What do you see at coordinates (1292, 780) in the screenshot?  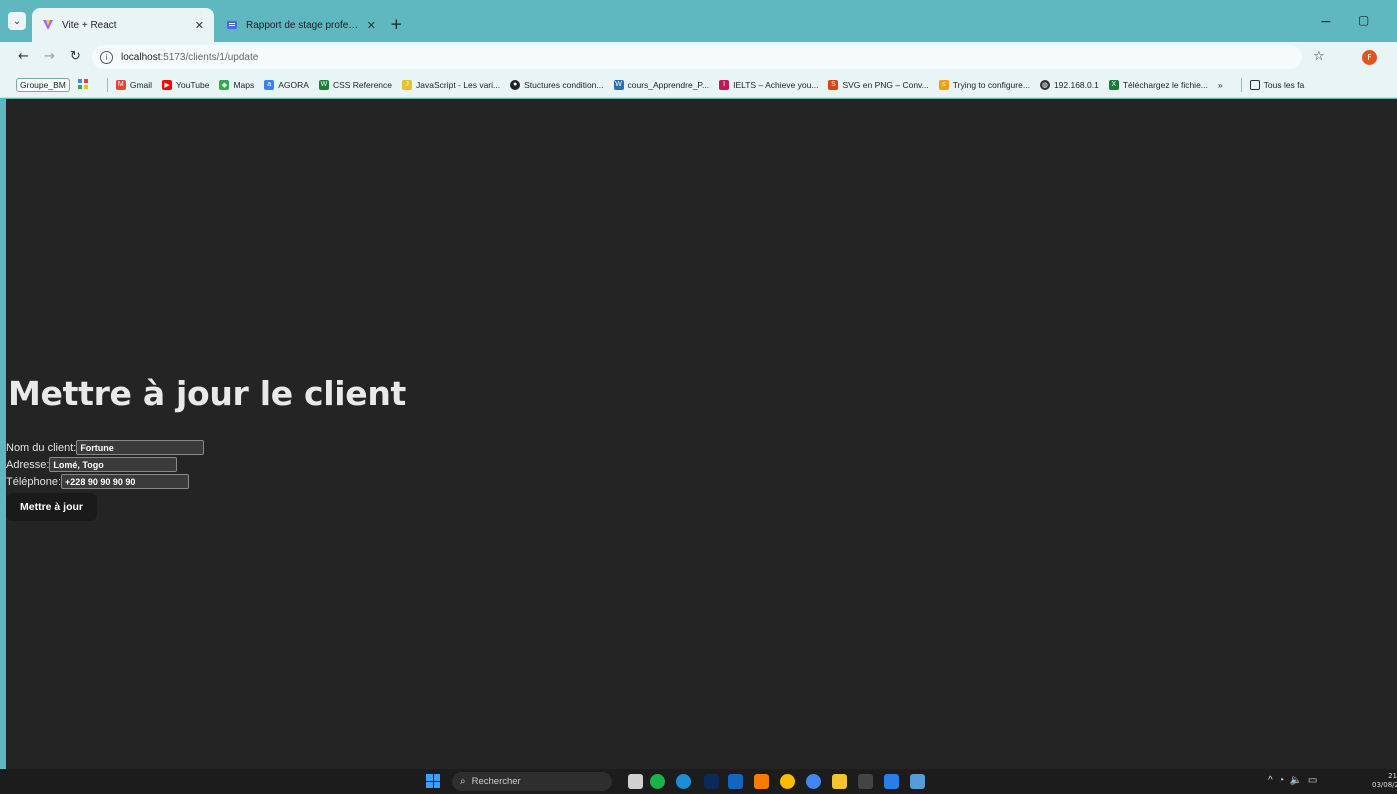 I see `system-tray: ^ ◔ 🔈 ▭` at bounding box center [1292, 780].